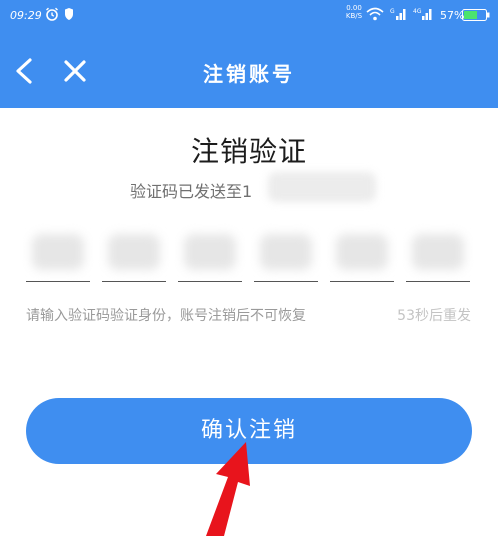  What do you see at coordinates (249, 74) in the screenshot?
I see `page-title: 注销账号` at bounding box center [249, 74].